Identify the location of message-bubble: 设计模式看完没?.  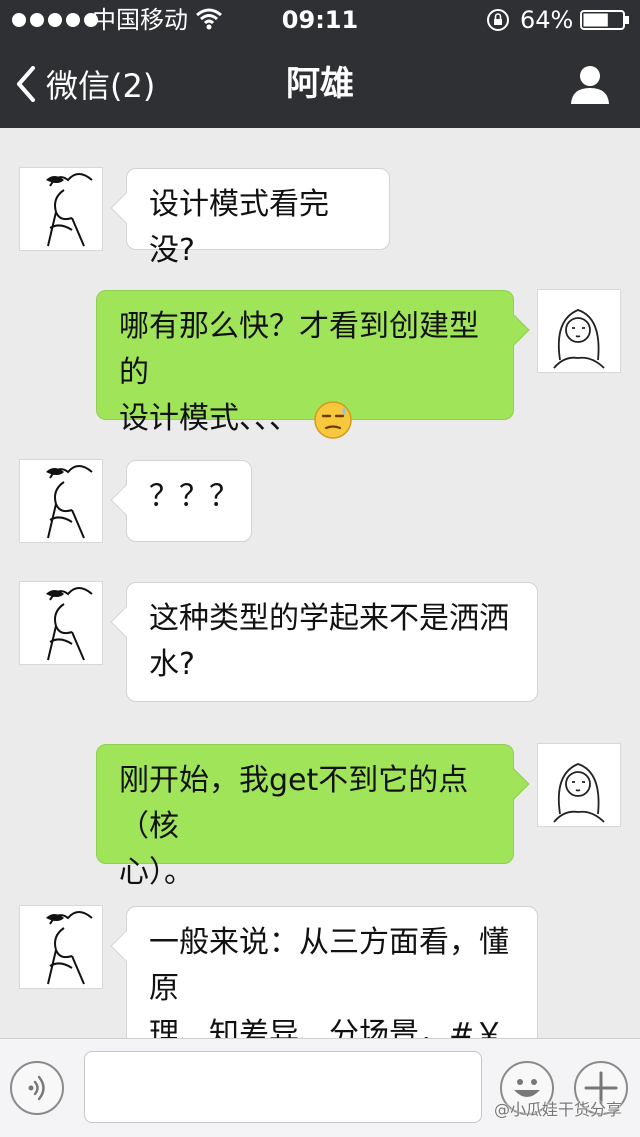
(258, 218).